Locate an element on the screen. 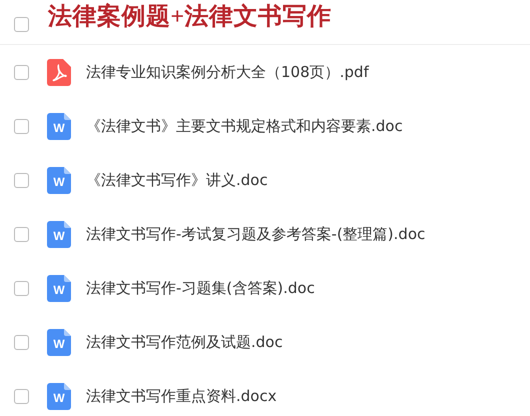  file-name: 法律文书写作重点资料.docx is located at coordinates (181, 396).